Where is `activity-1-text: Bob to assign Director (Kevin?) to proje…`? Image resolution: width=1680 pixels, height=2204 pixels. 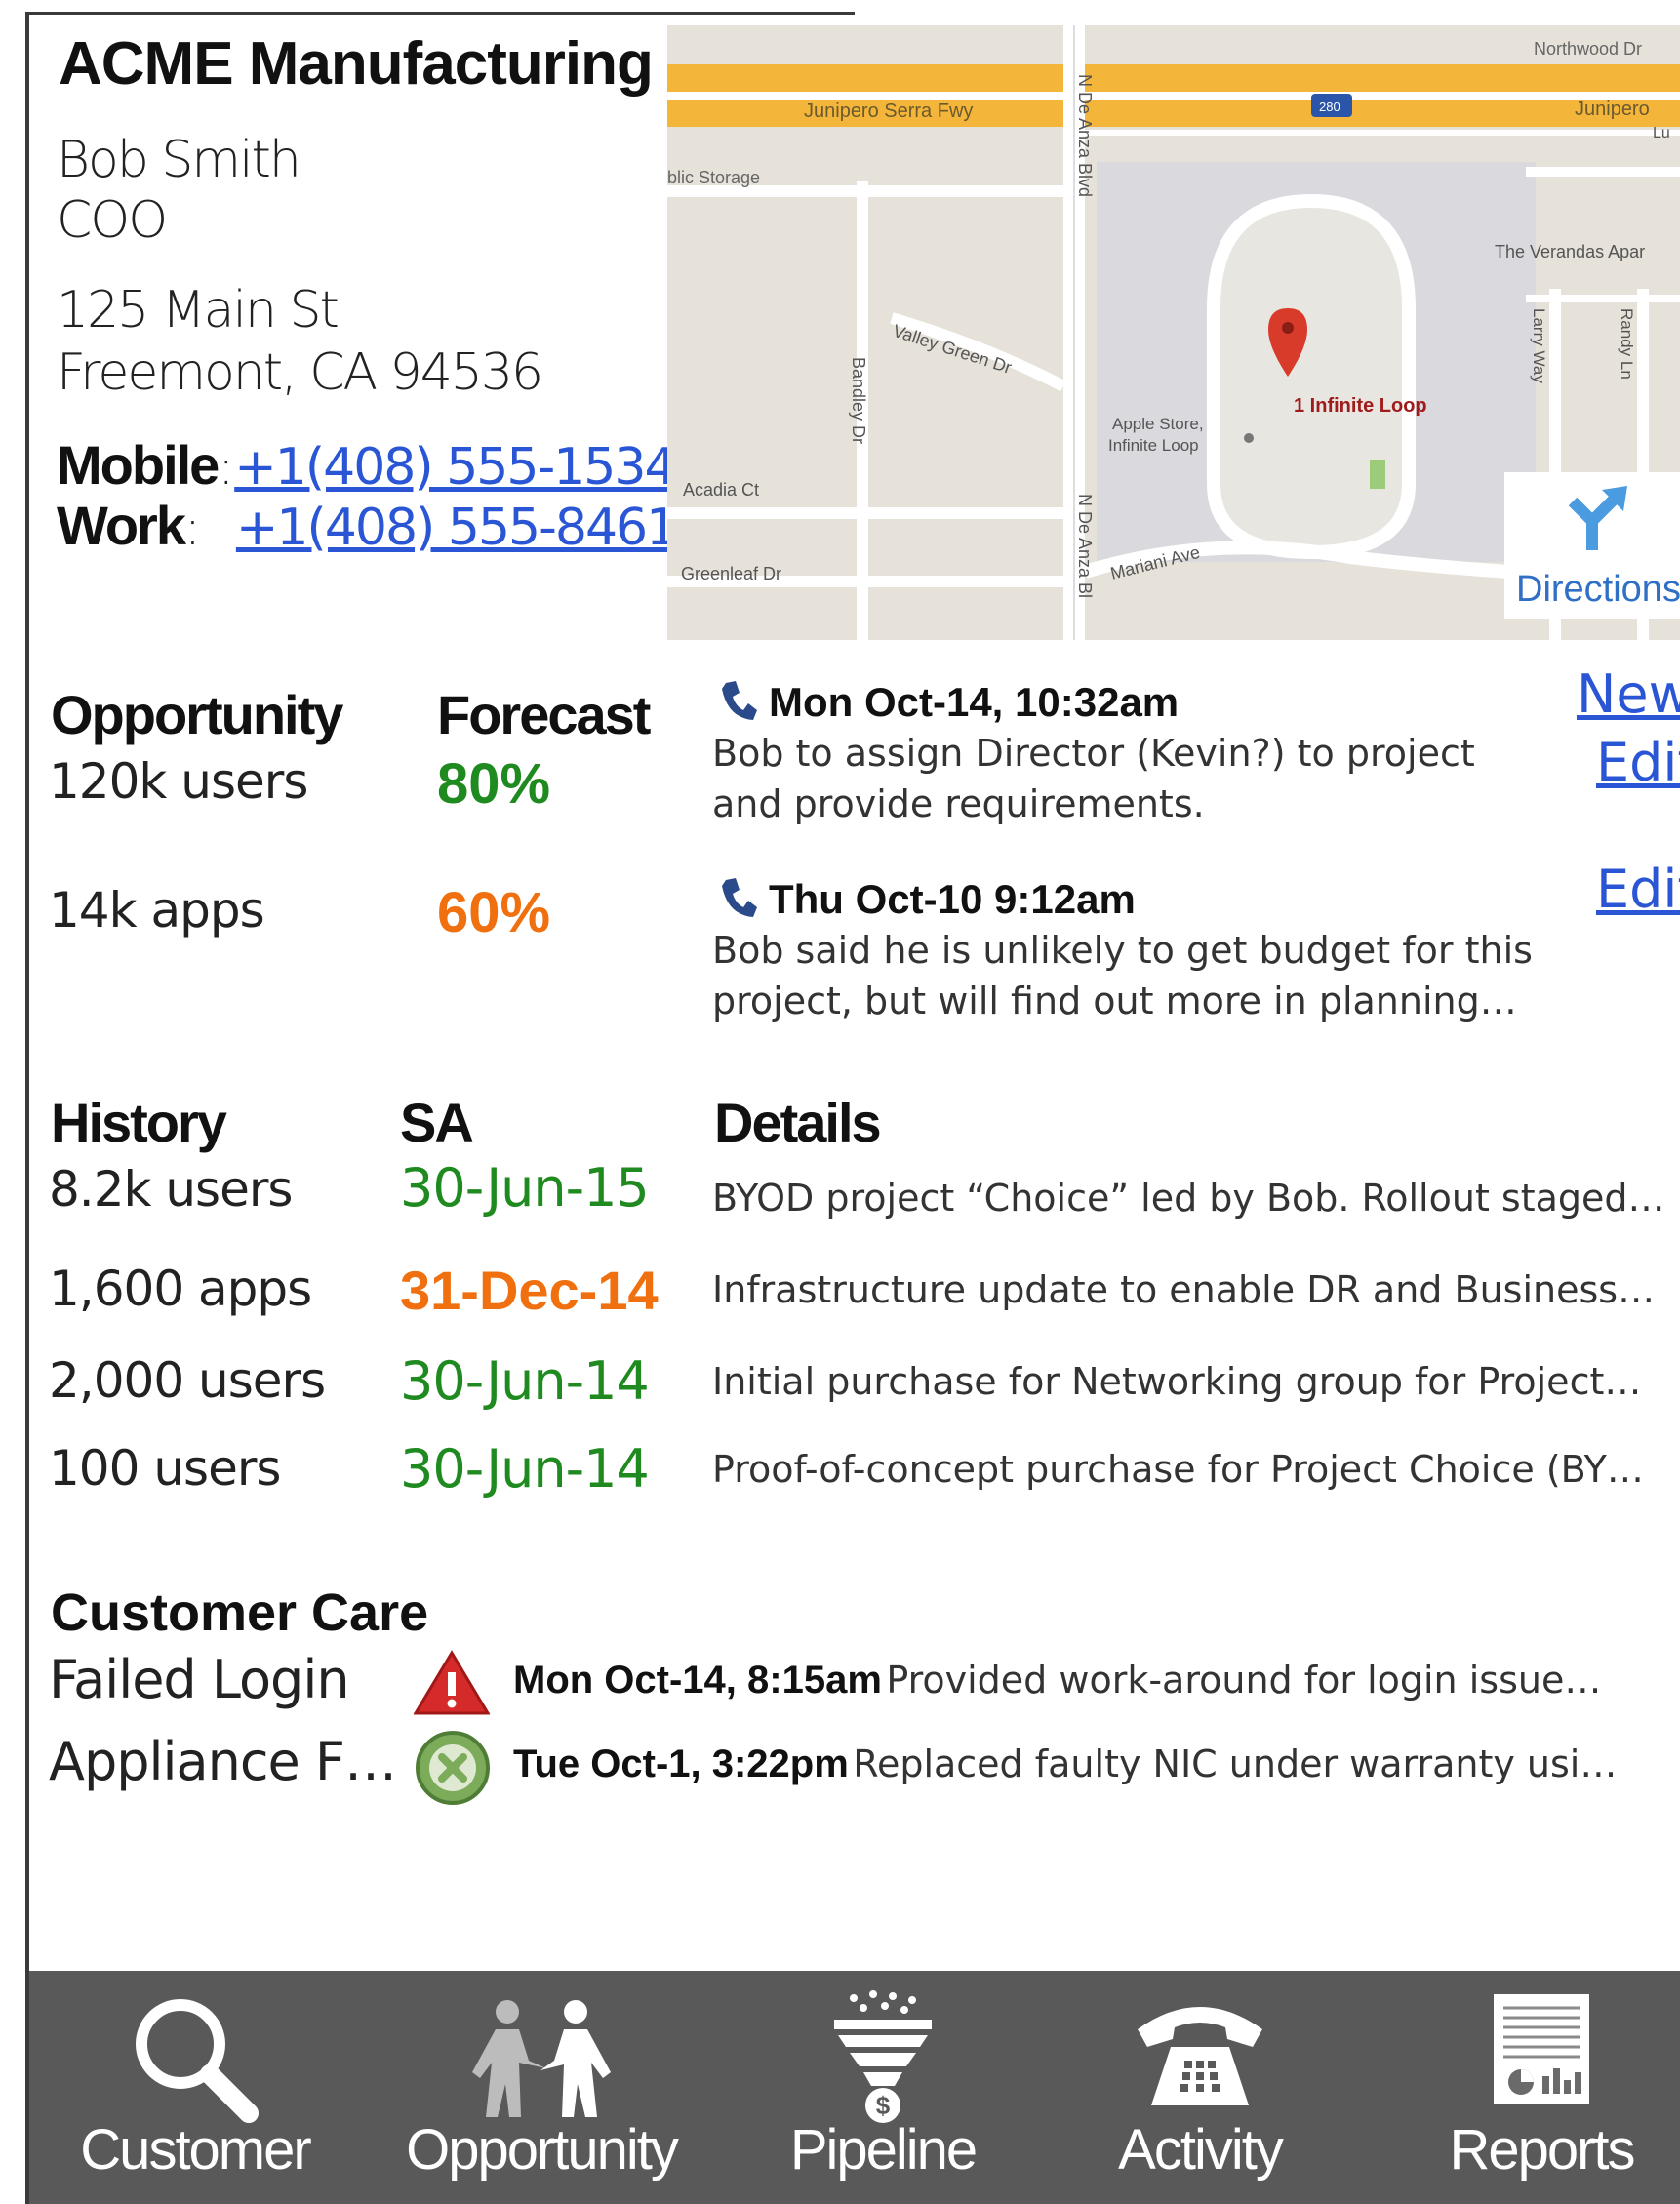 activity-1-text: Bob to assign Director (Kevin?) to proje… is located at coordinates (1093, 778).